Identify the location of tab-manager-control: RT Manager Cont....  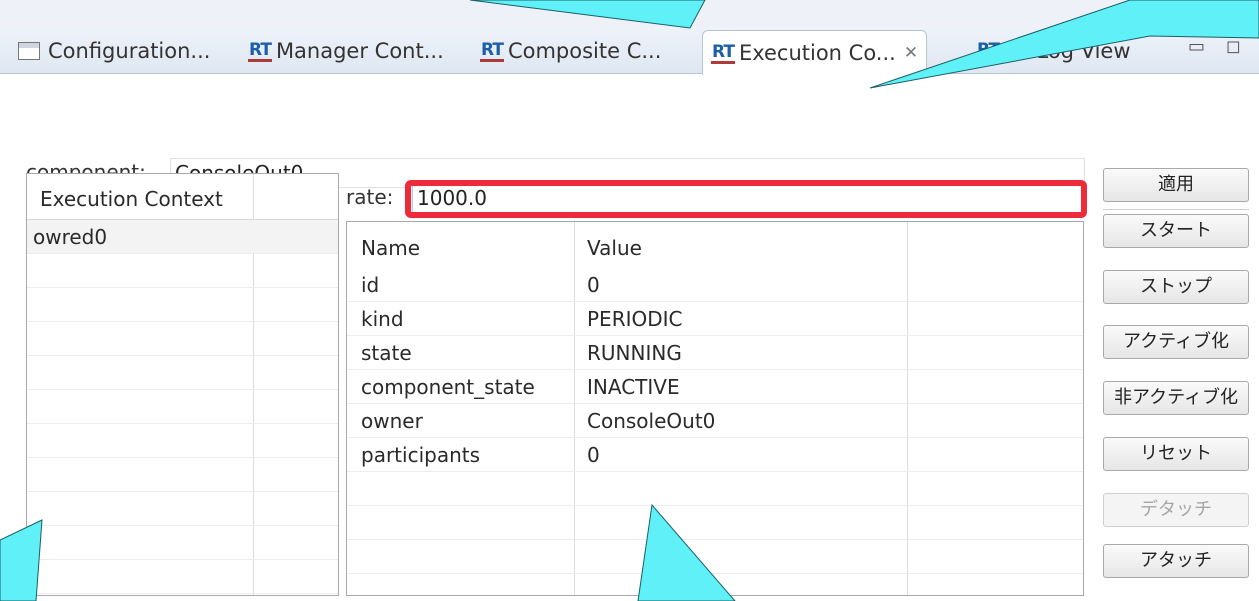
(346, 51).